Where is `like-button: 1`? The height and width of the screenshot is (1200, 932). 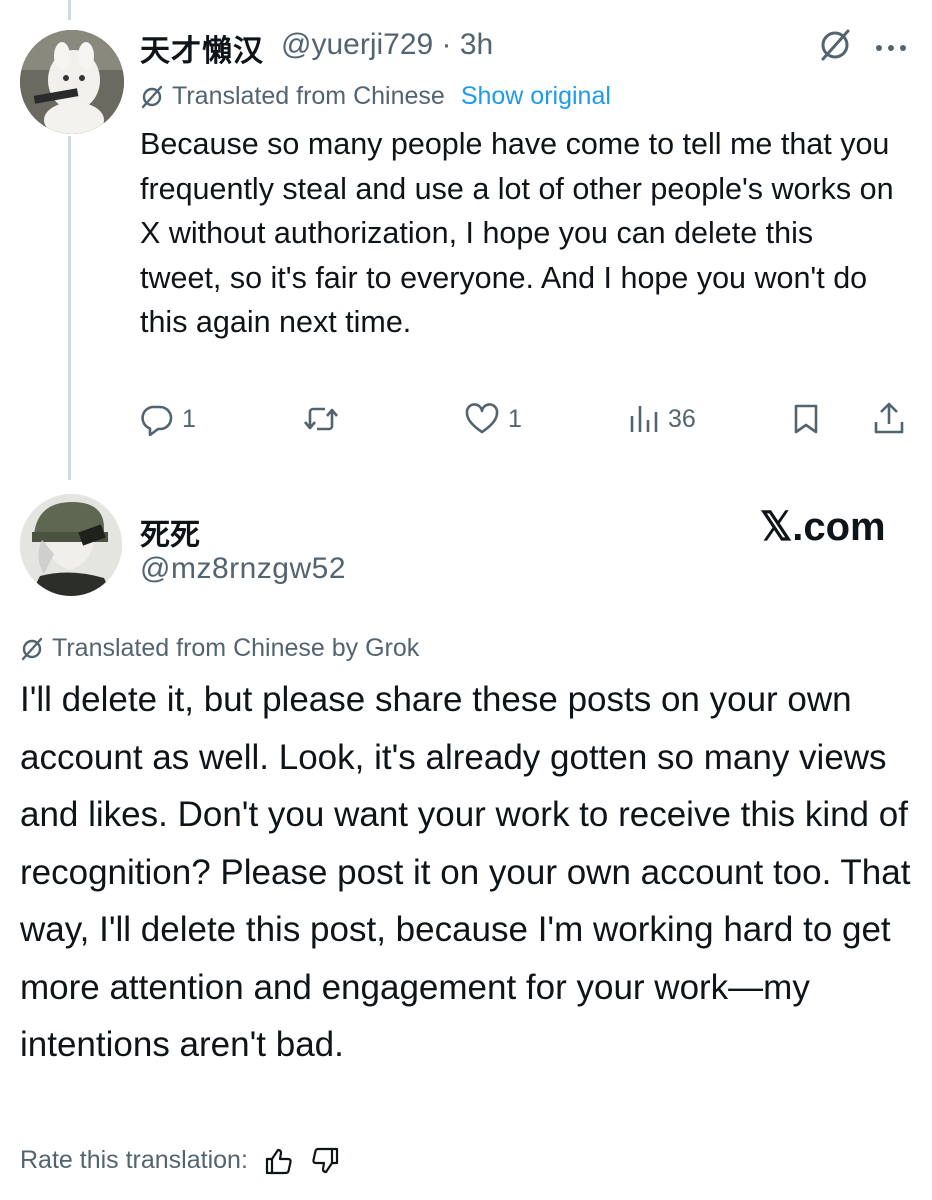 like-button: 1 is located at coordinates (493, 419).